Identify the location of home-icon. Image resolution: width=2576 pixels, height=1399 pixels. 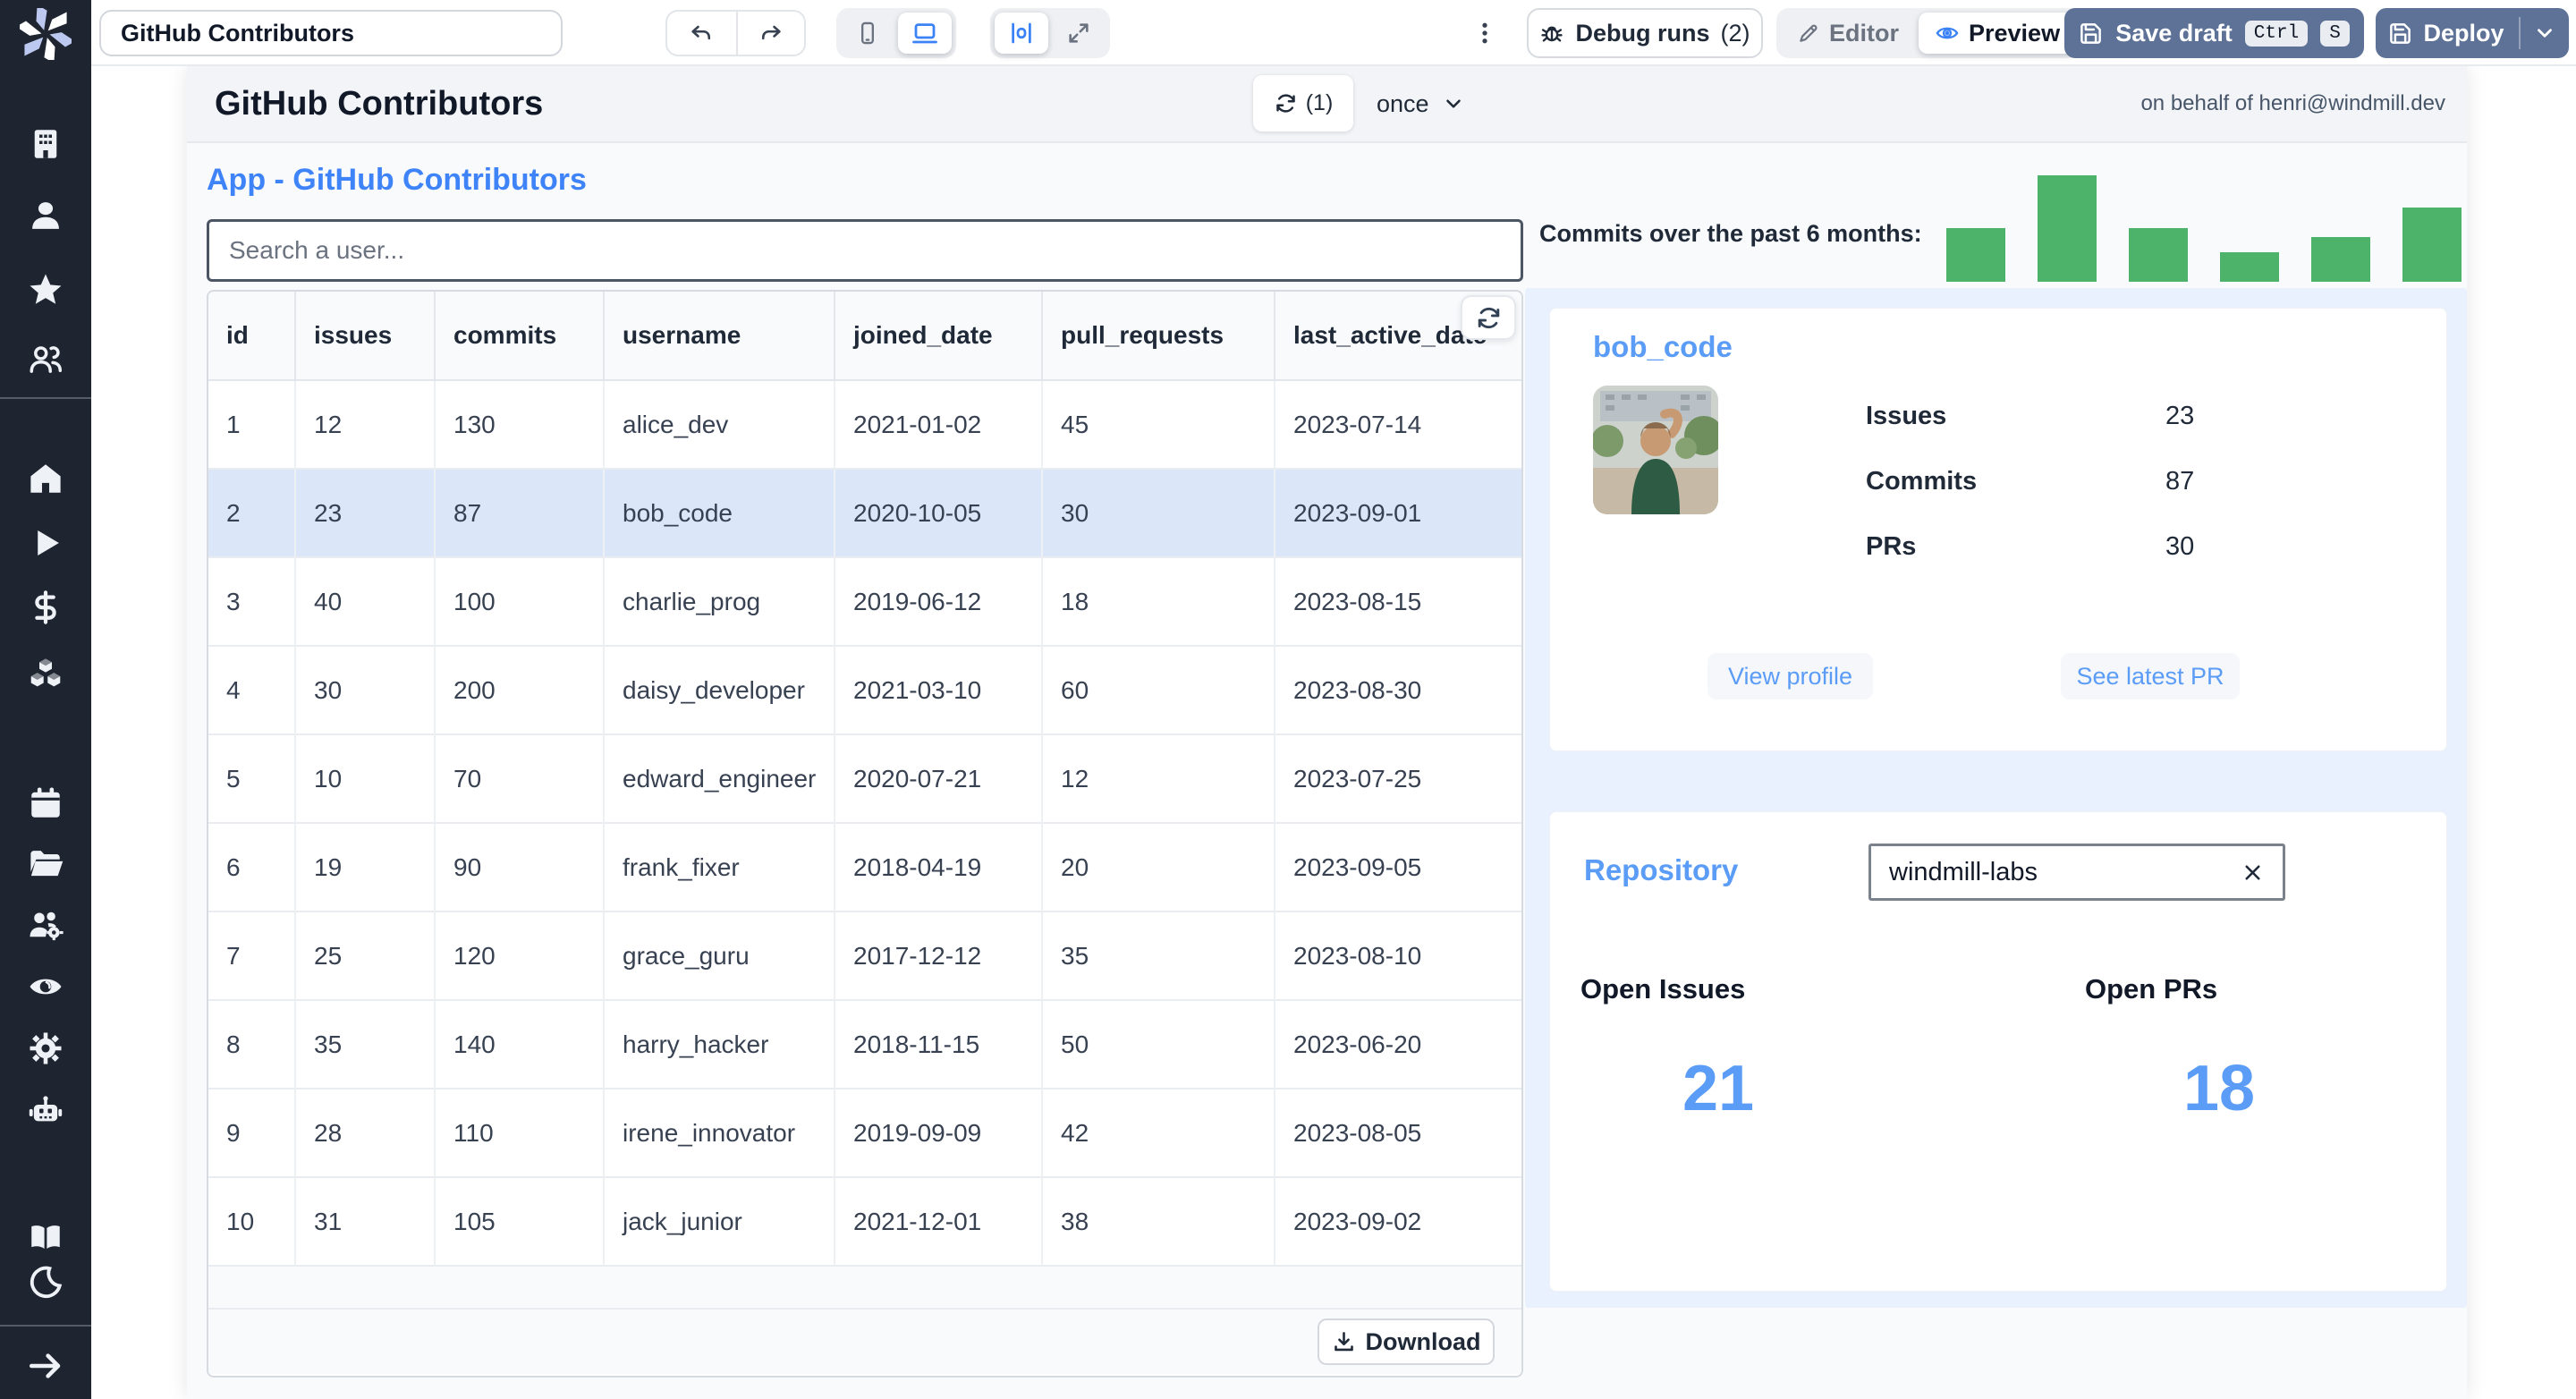
(45, 479).